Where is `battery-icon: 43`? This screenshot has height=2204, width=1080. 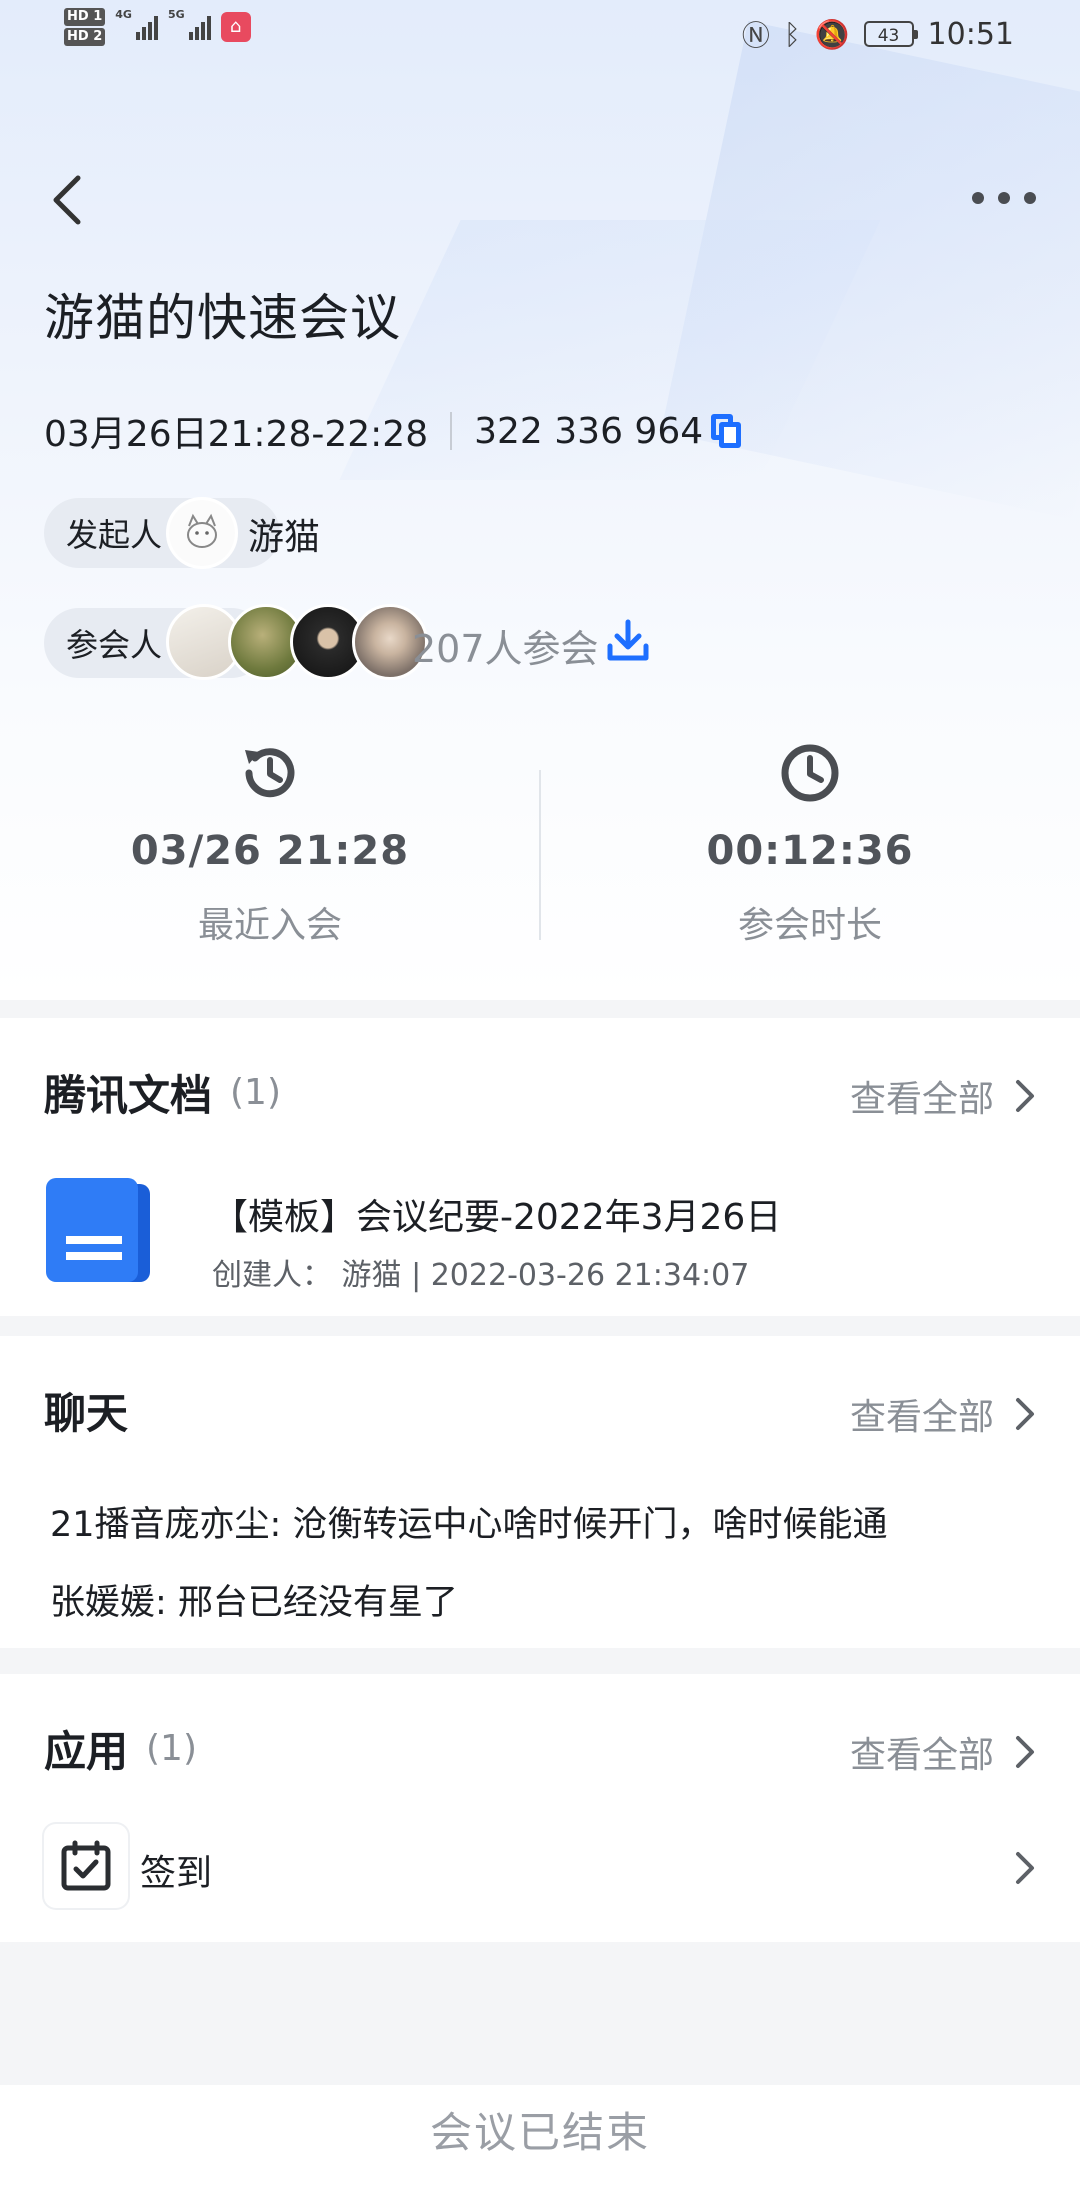
battery-icon: 43 is located at coordinates (890, 34).